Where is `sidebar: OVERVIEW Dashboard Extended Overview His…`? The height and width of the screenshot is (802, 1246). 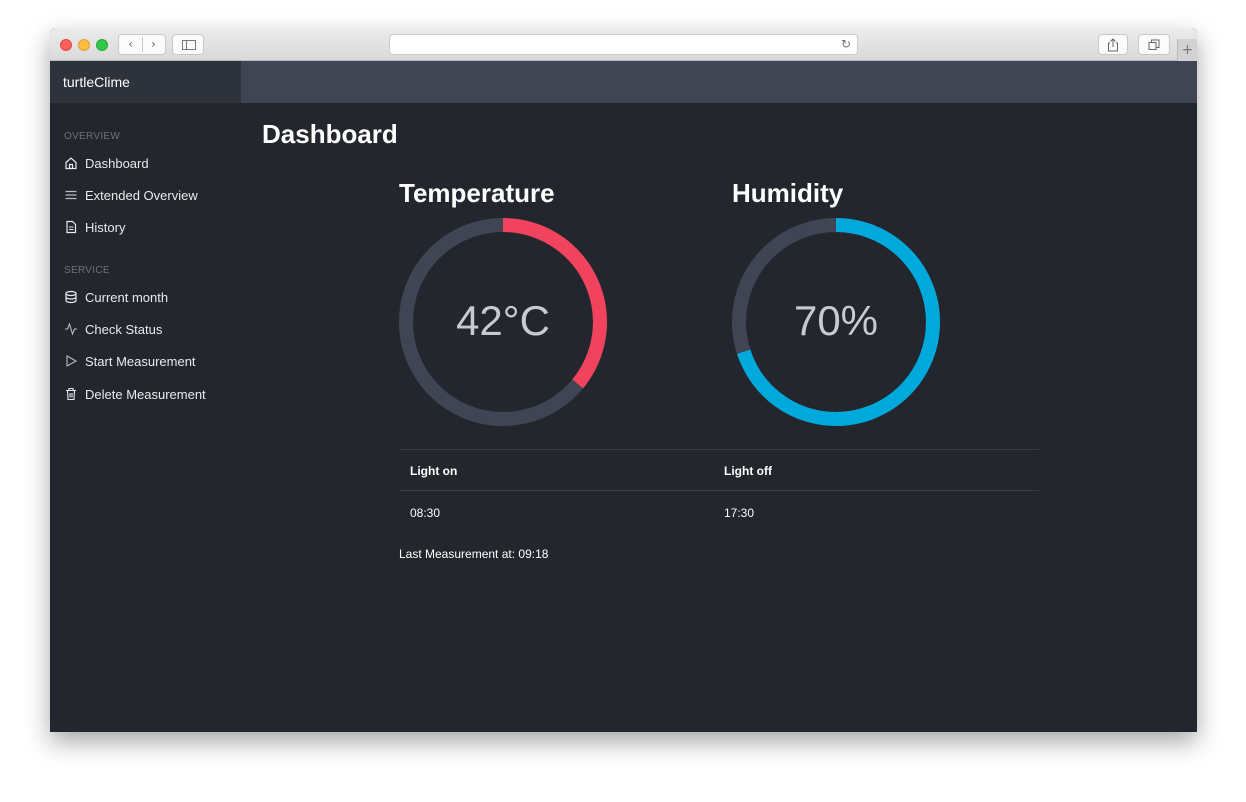 sidebar: OVERVIEW Dashboard Extended Overview His… is located at coordinates (145, 417).